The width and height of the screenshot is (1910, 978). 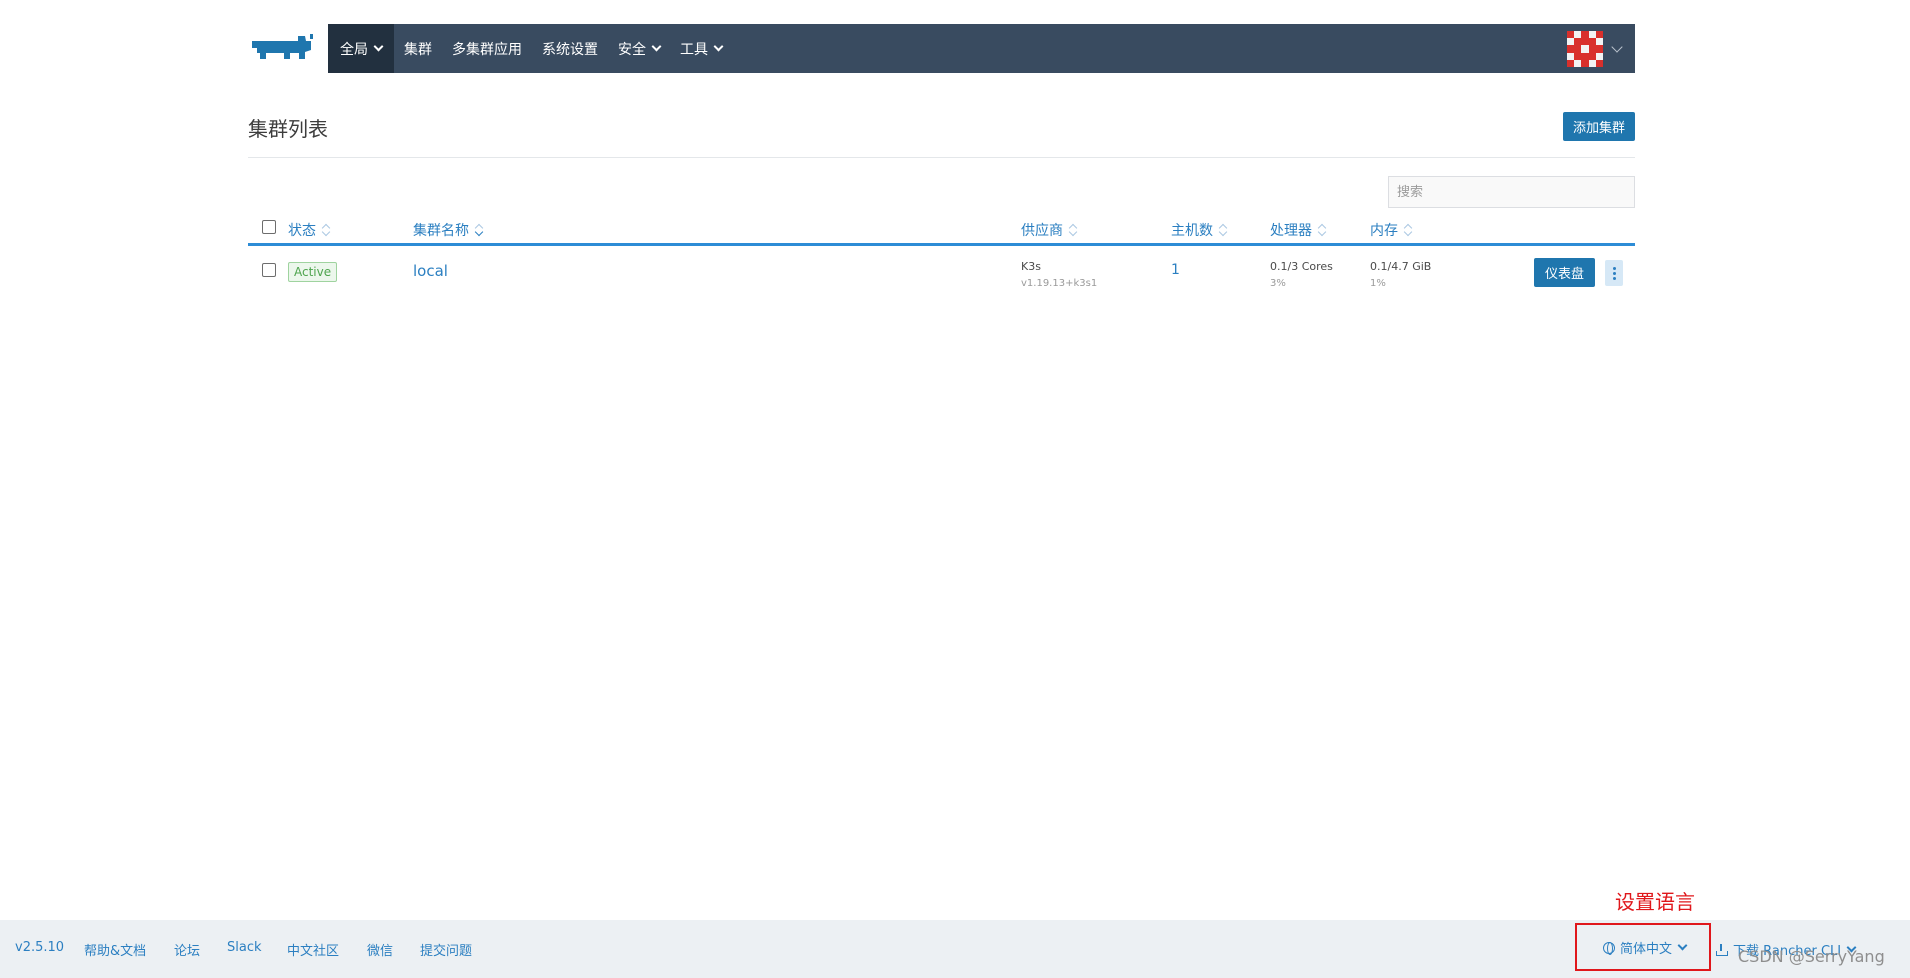 I want to click on page-title: 集群列表, so click(x=288, y=129).